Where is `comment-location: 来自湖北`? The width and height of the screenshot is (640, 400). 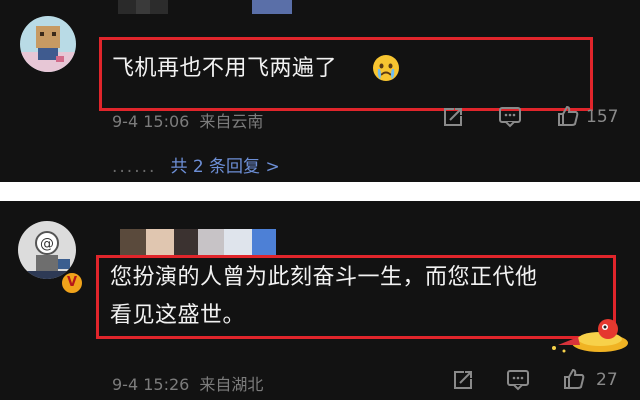 comment-location: 来自湖北 is located at coordinates (231, 384).